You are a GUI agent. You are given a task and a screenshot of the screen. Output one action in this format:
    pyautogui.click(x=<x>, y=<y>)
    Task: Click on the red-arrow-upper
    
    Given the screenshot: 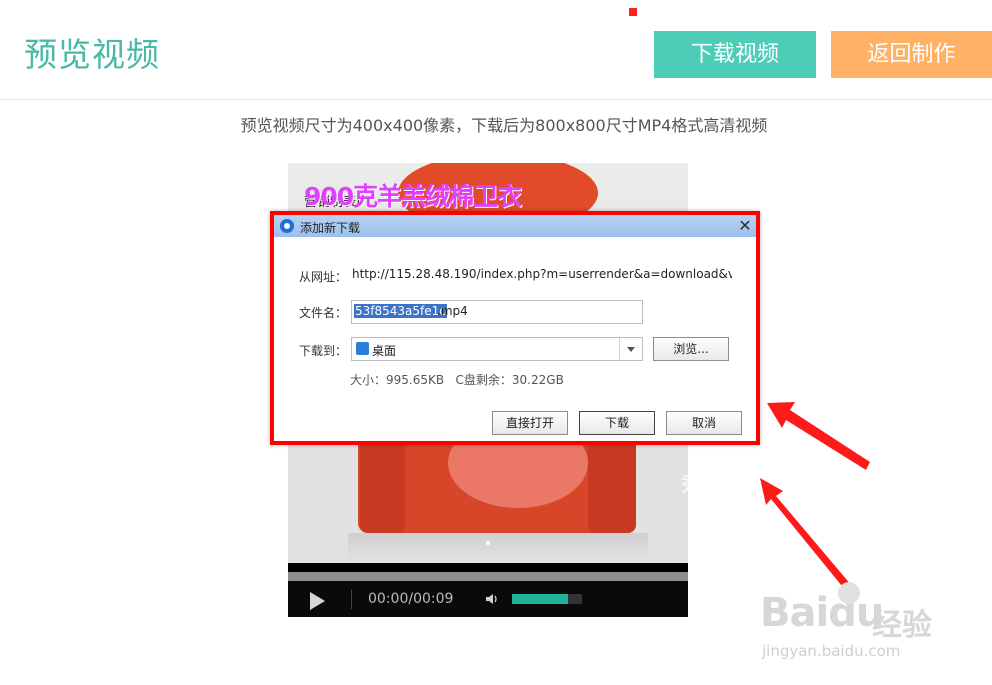 What is the action you would take?
    pyautogui.click(x=818, y=436)
    